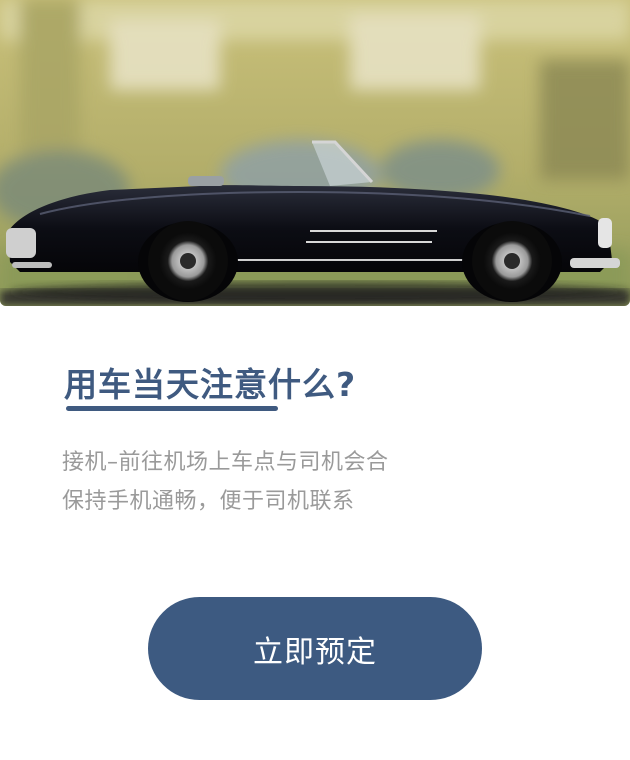 Image resolution: width=630 pixels, height=760 pixels. I want to click on page-title: 用车当天注意什么?, so click(210, 384).